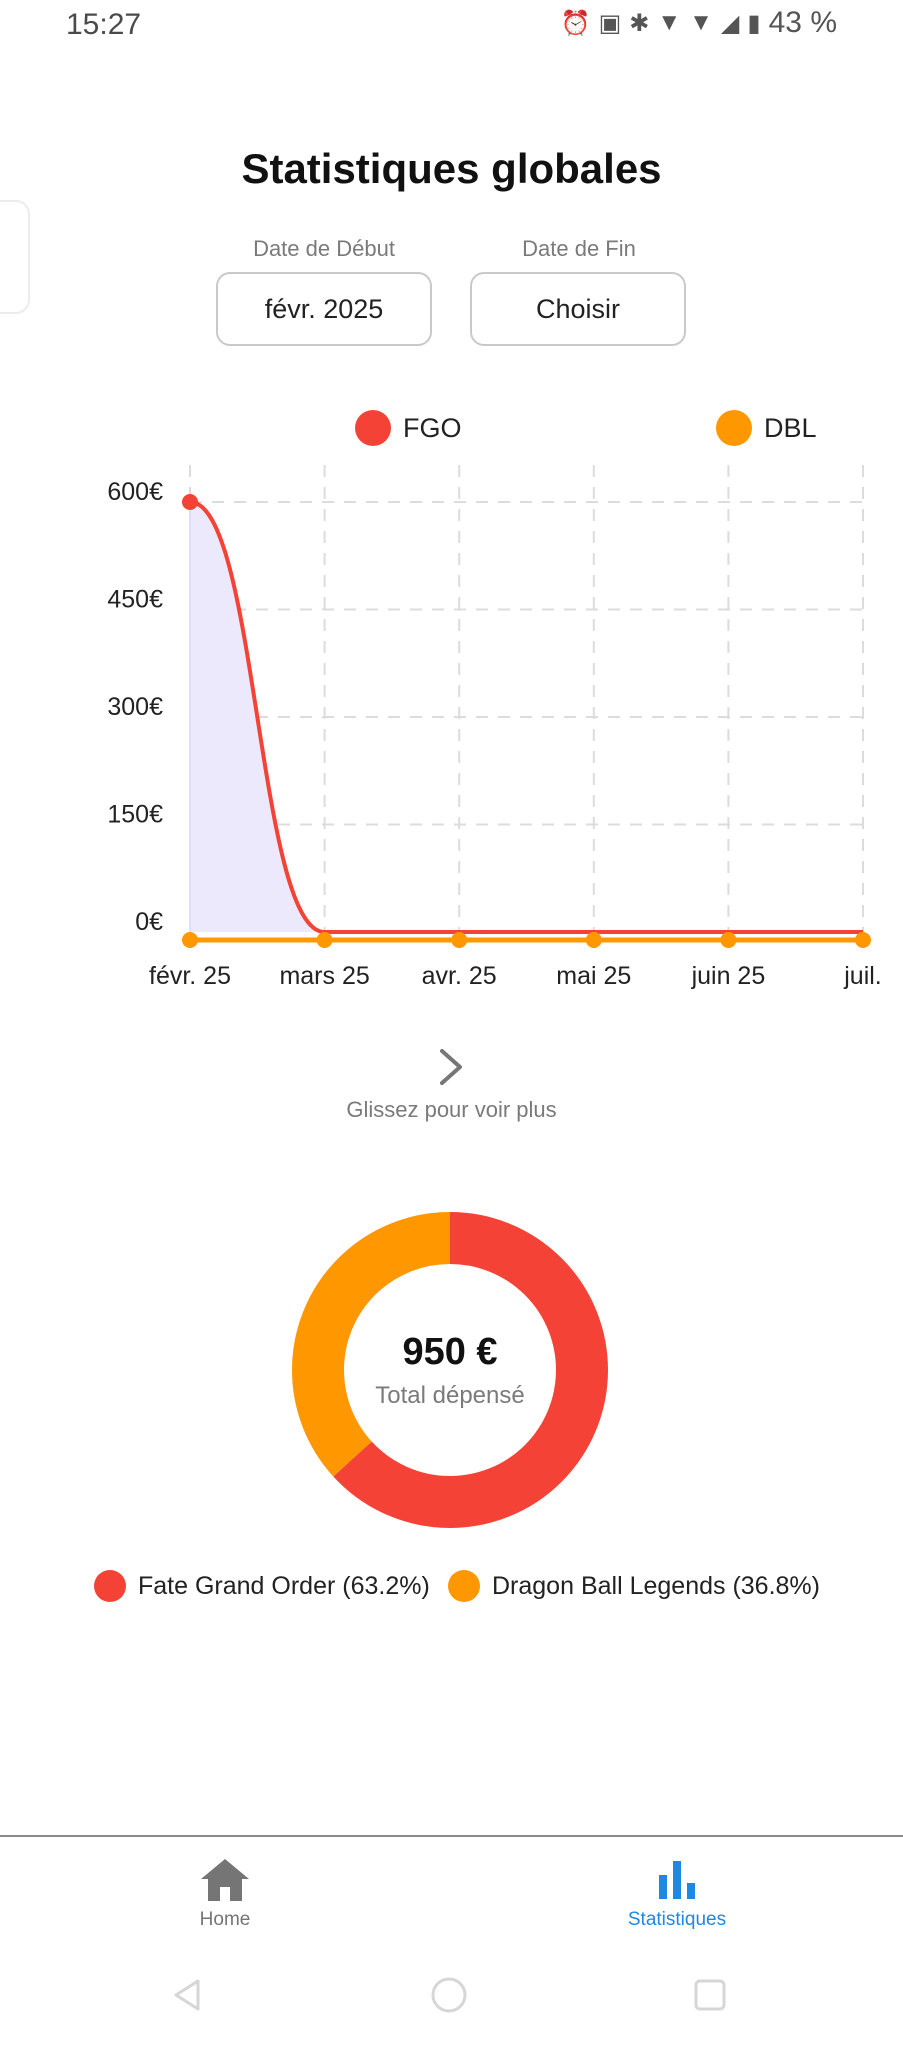 This screenshot has height=2048, width=903. What do you see at coordinates (459, 976) in the screenshot?
I see `x-tick-label: avr. 25` at bounding box center [459, 976].